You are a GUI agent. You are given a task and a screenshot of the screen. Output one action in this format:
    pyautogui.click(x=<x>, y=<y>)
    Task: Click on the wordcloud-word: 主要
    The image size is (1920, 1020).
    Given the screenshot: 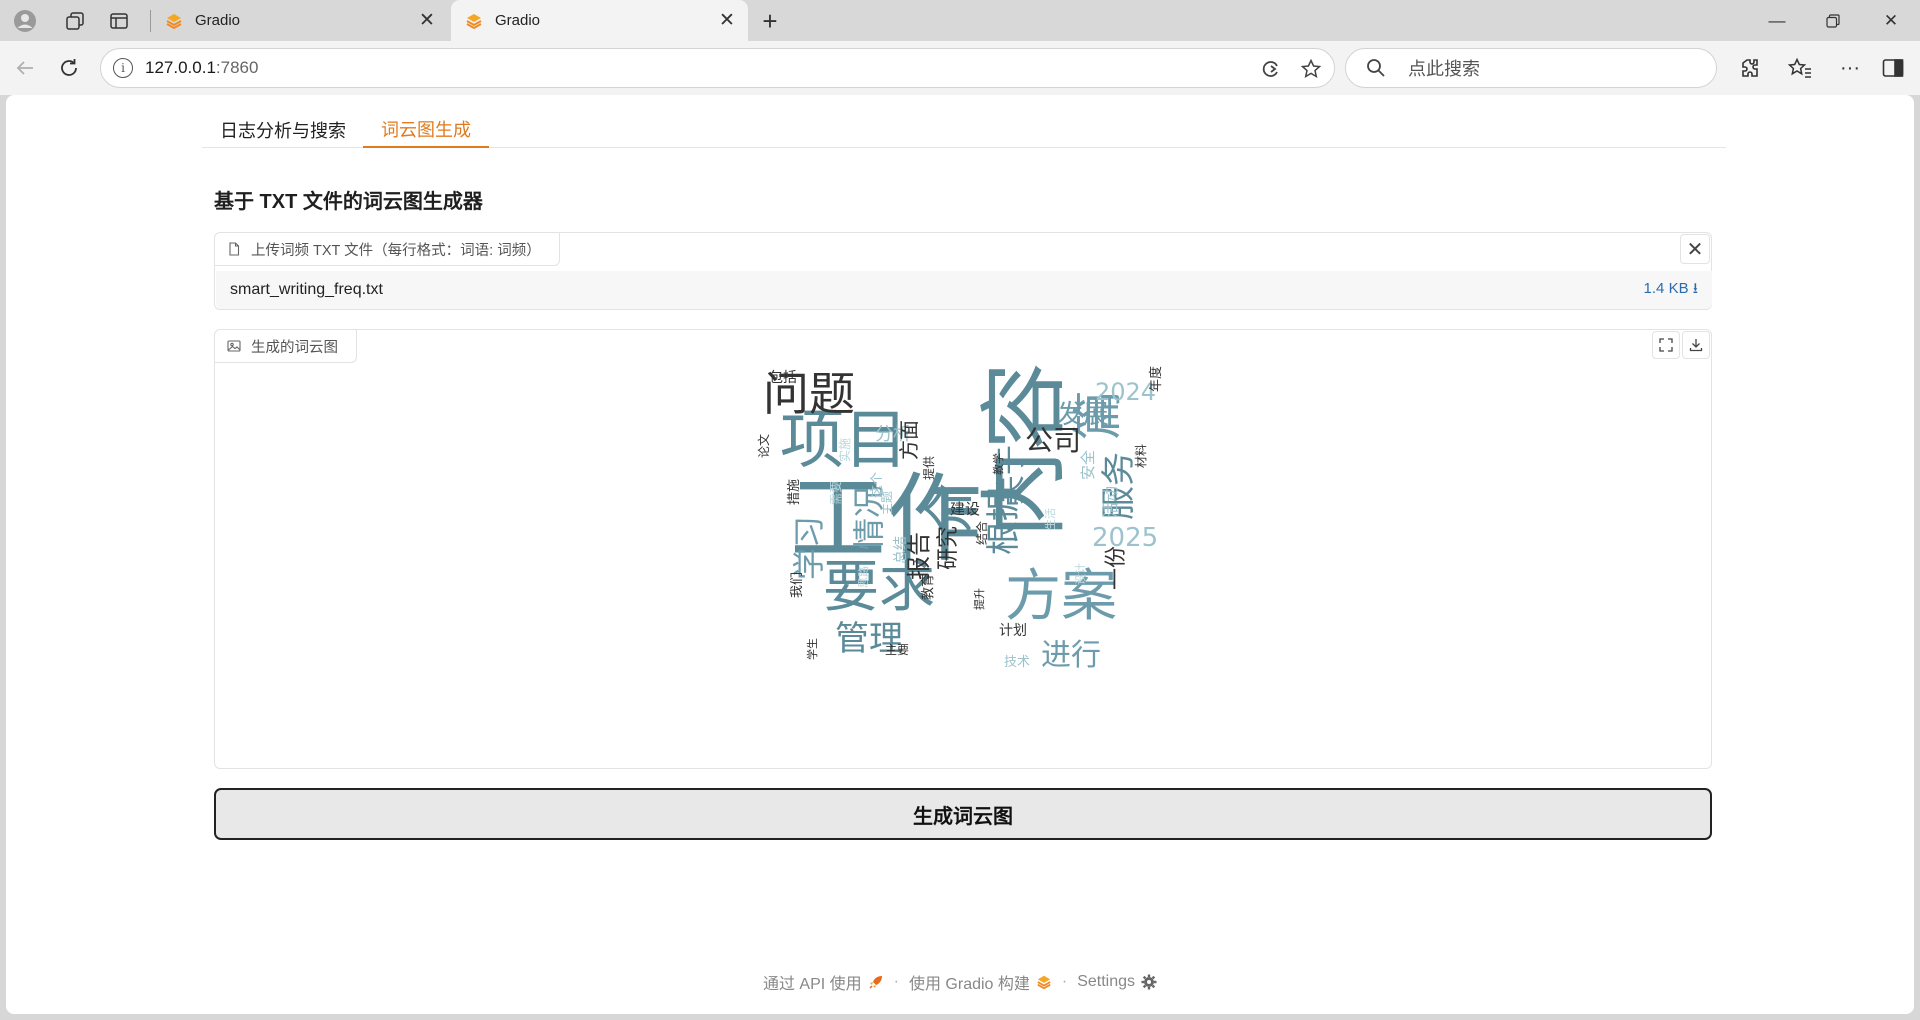 What is the action you would take?
    pyautogui.click(x=897, y=650)
    